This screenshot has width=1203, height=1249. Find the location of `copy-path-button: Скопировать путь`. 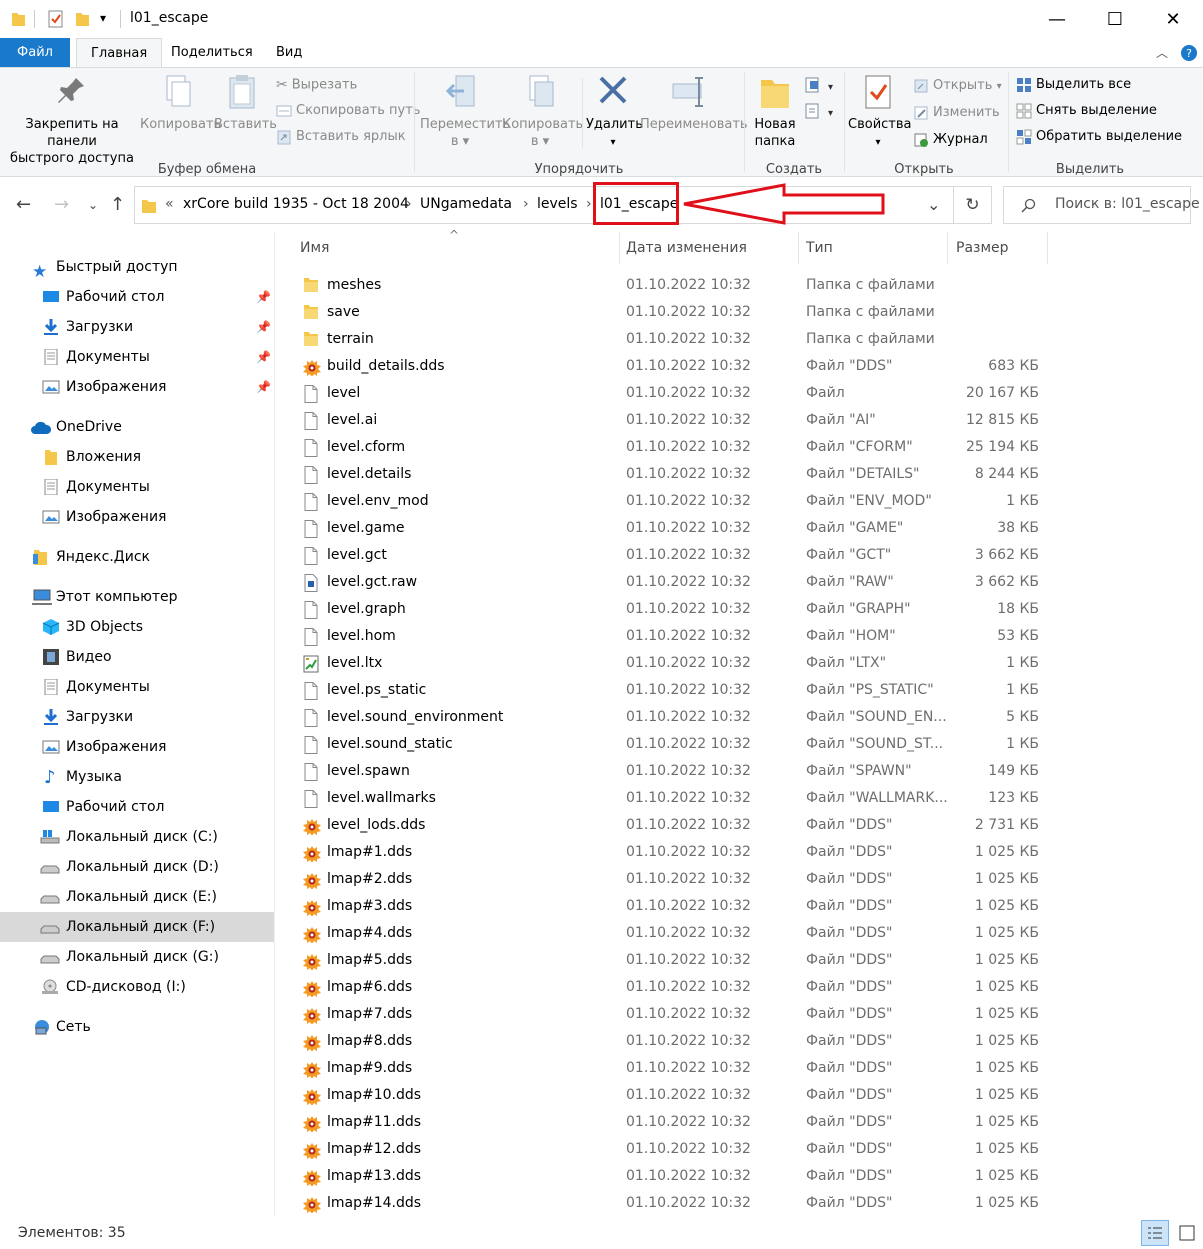

copy-path-button: Скопировать путь is located at coordinates (348, 111).